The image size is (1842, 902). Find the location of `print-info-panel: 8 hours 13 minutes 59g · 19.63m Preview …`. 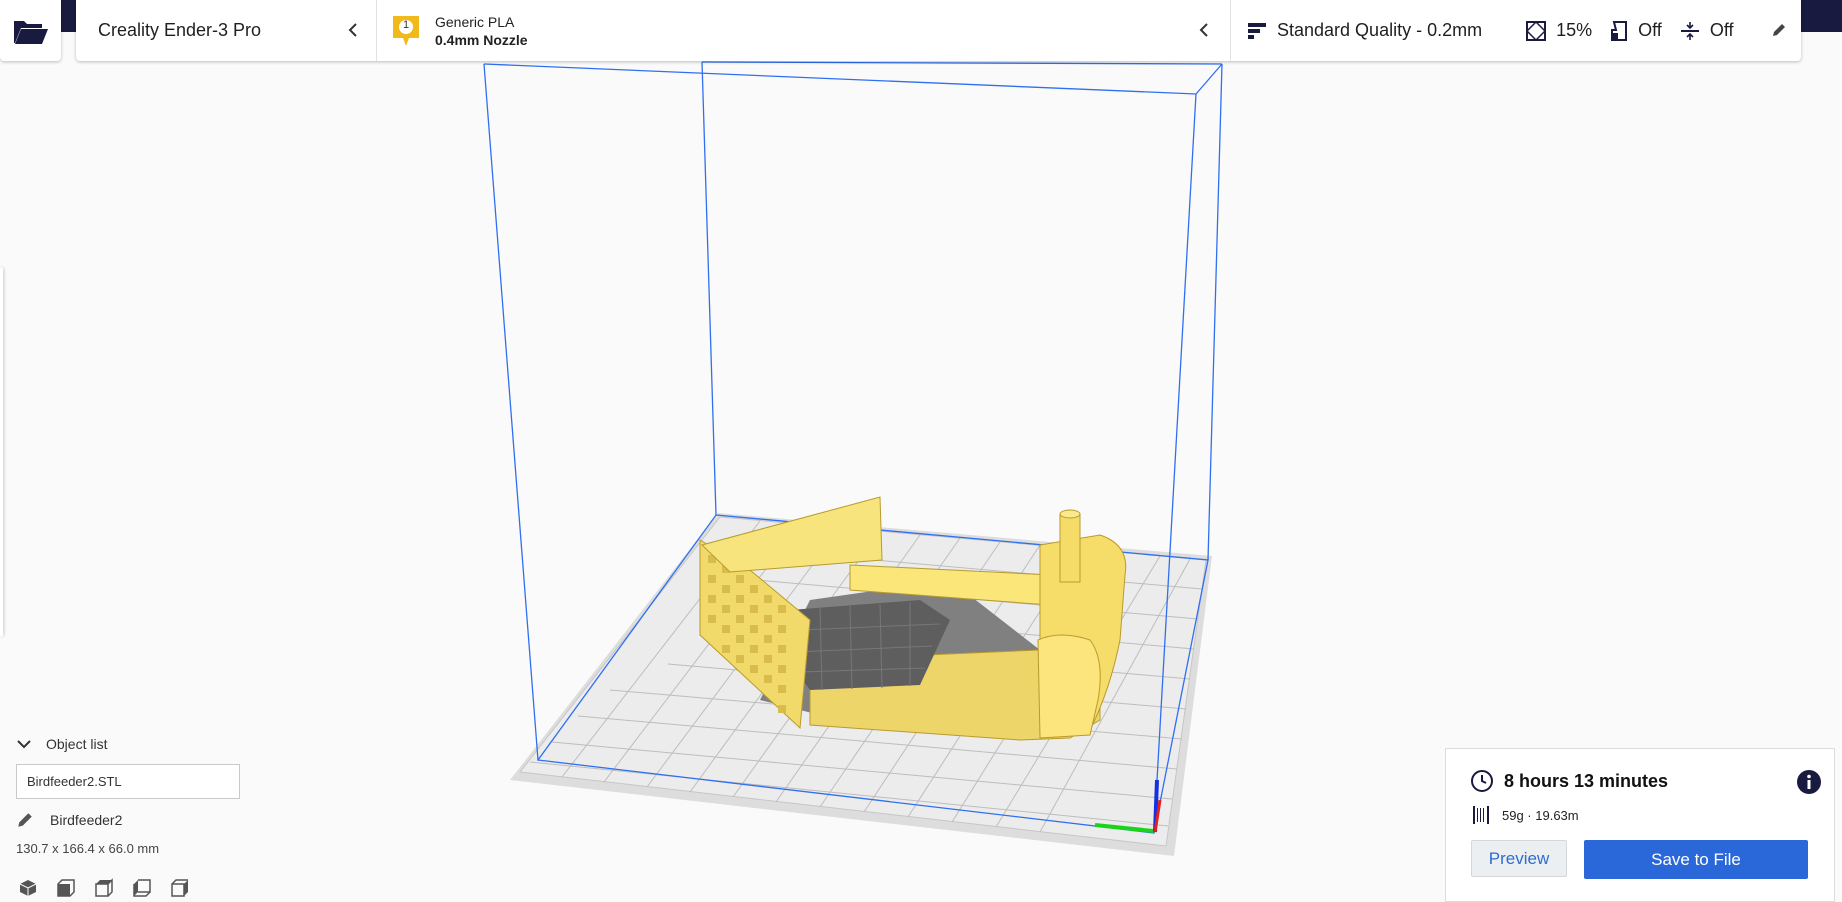

print-info-panel: 8 hours 13 minutes 59g · 19.63m Preview … is located at coordinates (1640, 825).